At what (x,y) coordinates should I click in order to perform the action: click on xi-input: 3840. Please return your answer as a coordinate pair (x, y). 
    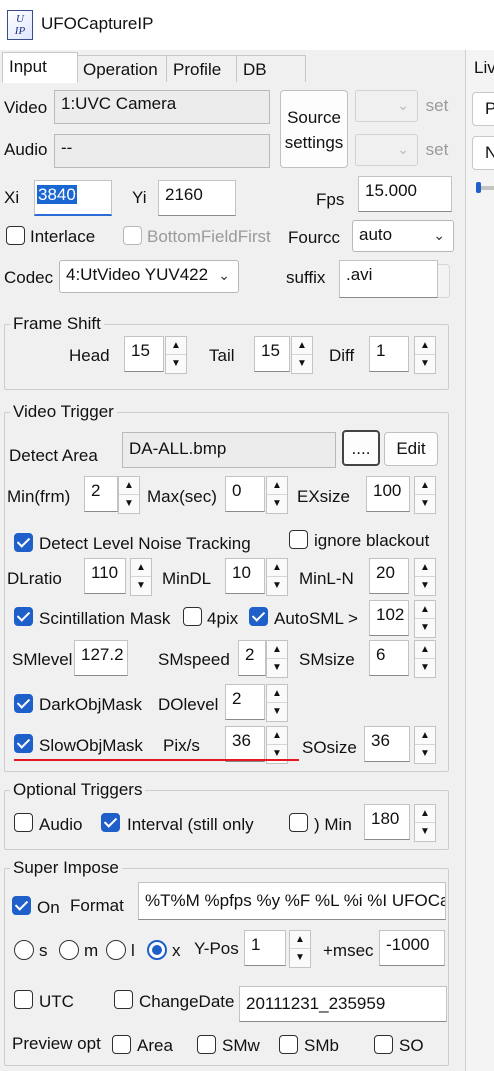
    Looking at the image, I should click on (73, 198).